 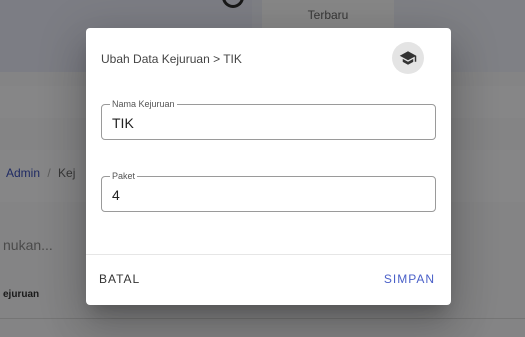 I want to click on paket-input, so click(x=267, y=195).